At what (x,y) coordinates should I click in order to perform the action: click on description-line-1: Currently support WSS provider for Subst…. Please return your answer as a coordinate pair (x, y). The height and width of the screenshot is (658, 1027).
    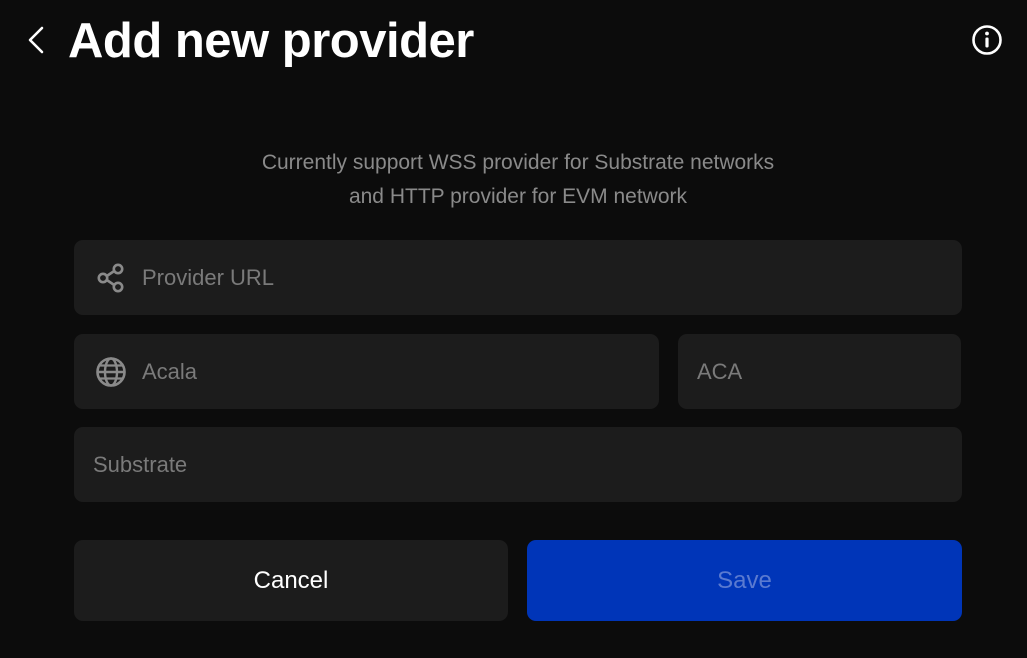
    Looking at the image, I should click on (518, 162).